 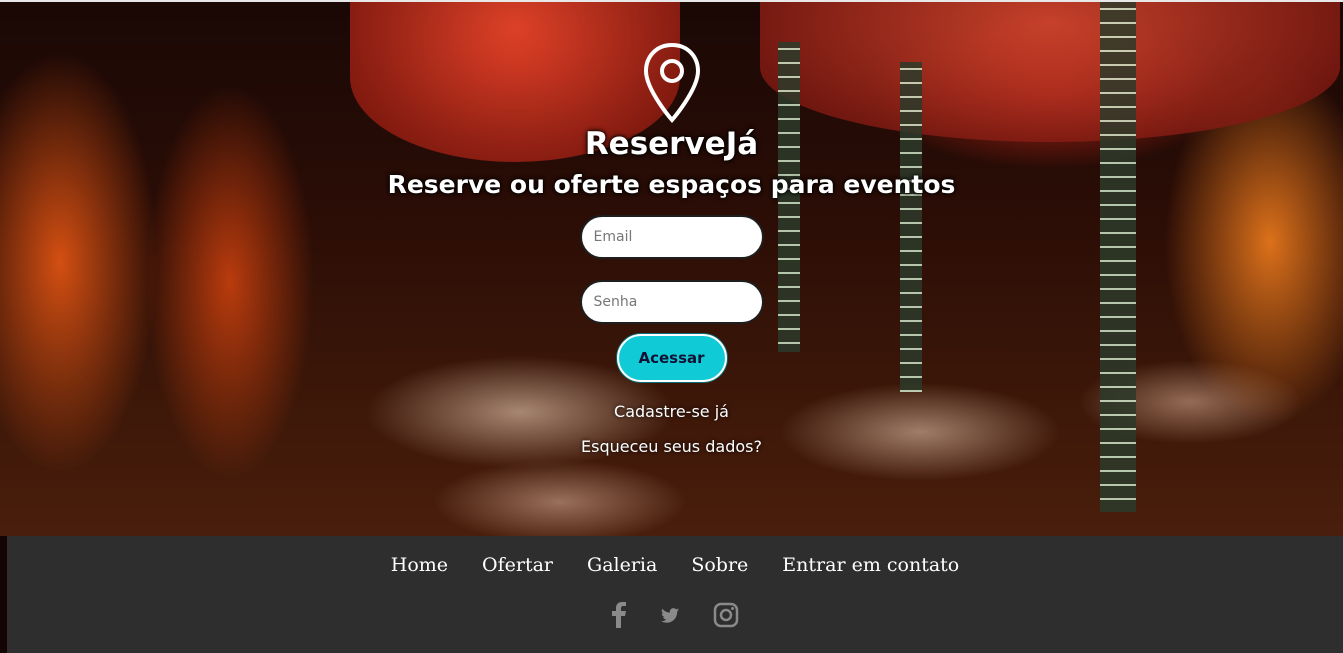 What do you see at coordinates (3, 594) in the screenshot?
I see `left-edge-strip` at bounding box center [3, 594].